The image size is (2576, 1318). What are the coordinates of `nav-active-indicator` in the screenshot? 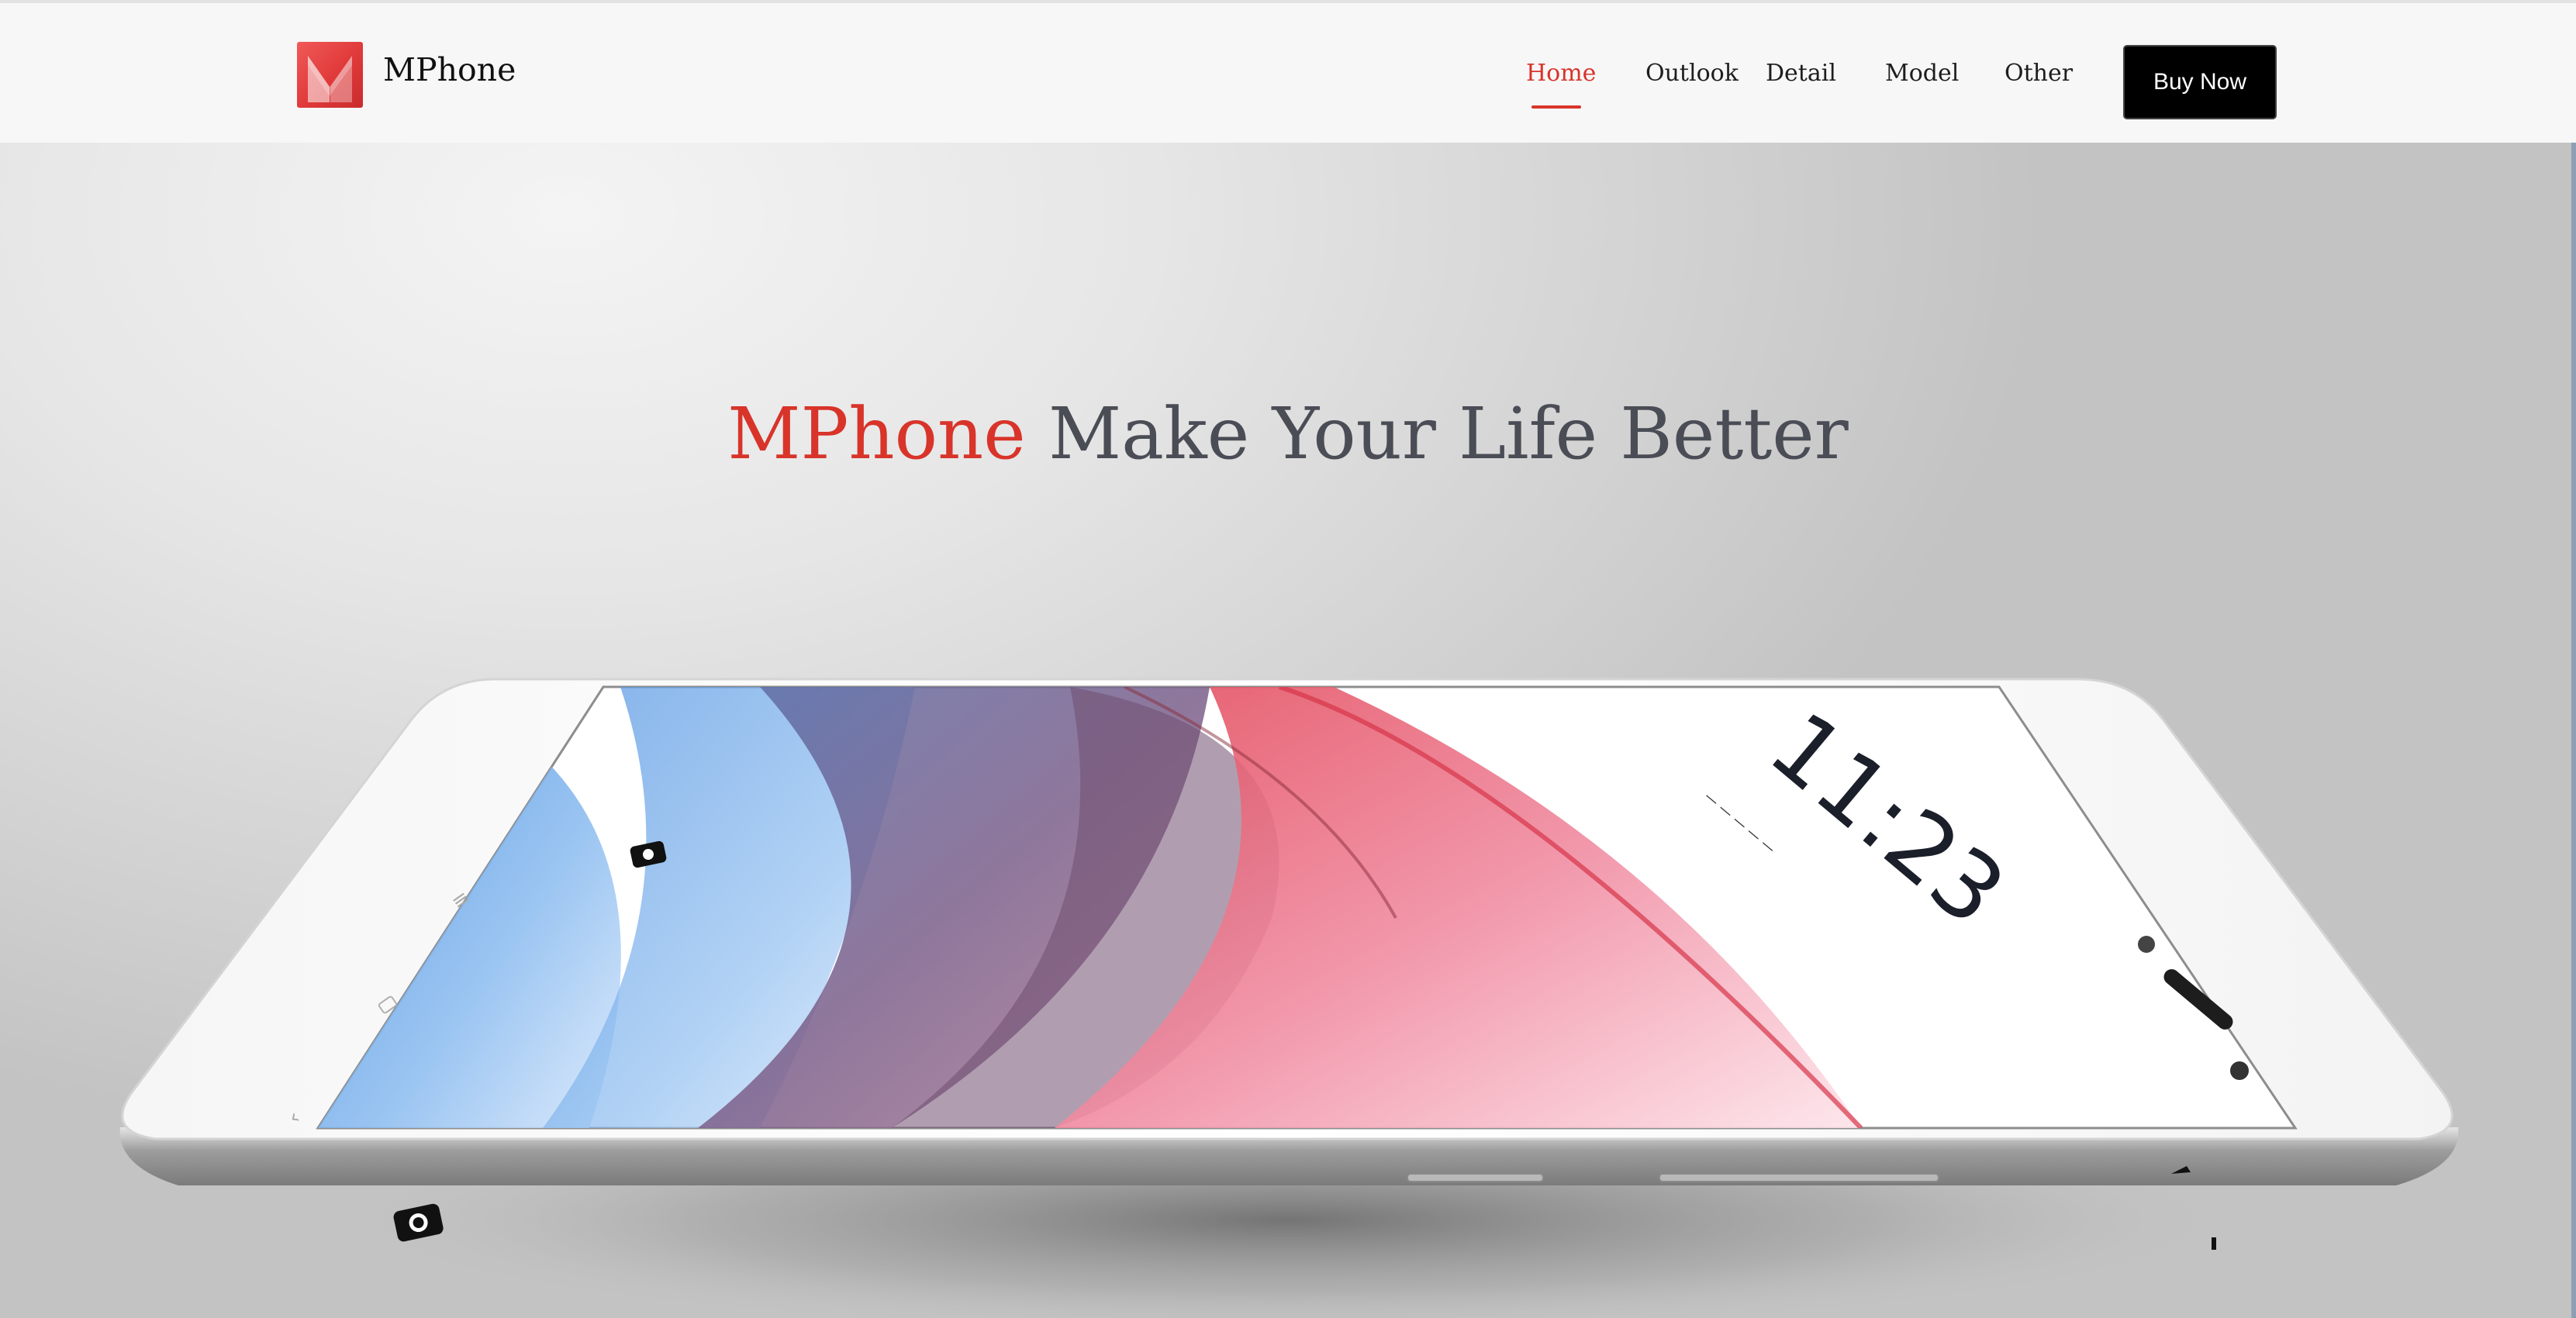 It's located at (1556, 107).